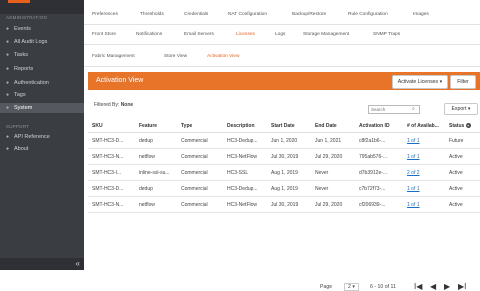 Image resolution: width=480 pixels, height=291 pixels. I want to click on sidebar-section-admin: ADMINISTRATION, so click(26, 17).